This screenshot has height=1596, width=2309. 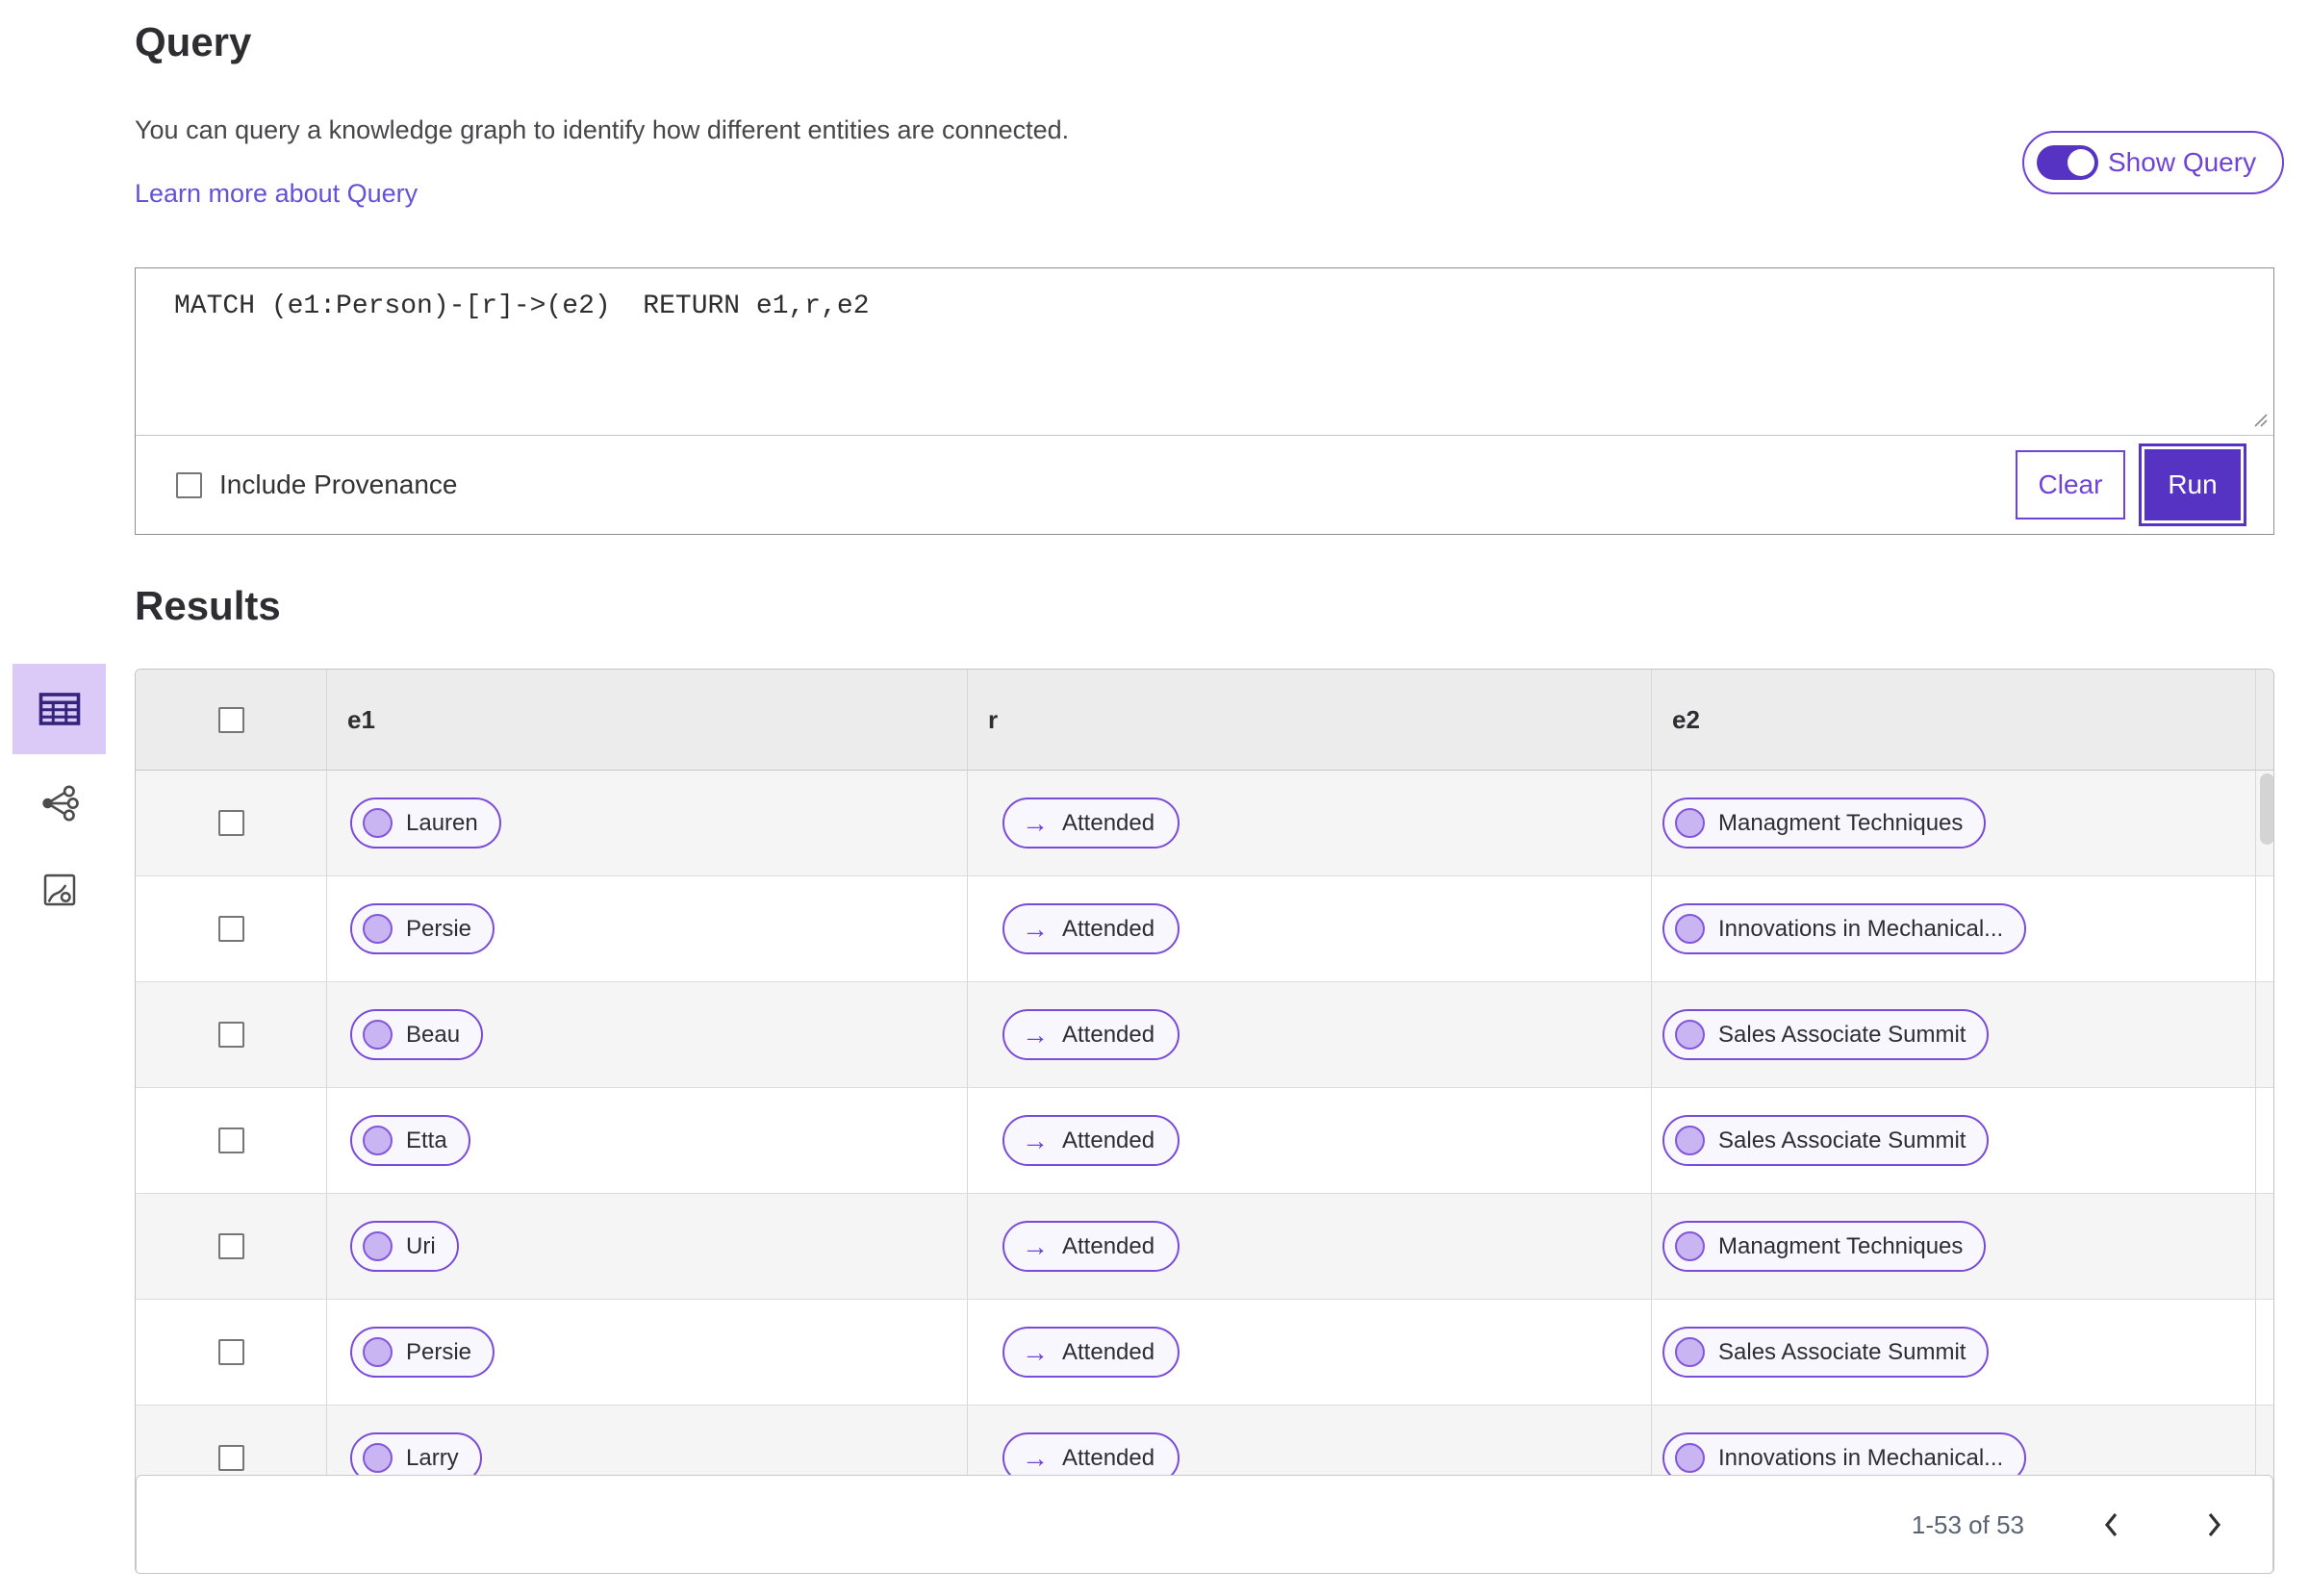 I want to click on clear-button: Clear, so click(x=2070, y=484).